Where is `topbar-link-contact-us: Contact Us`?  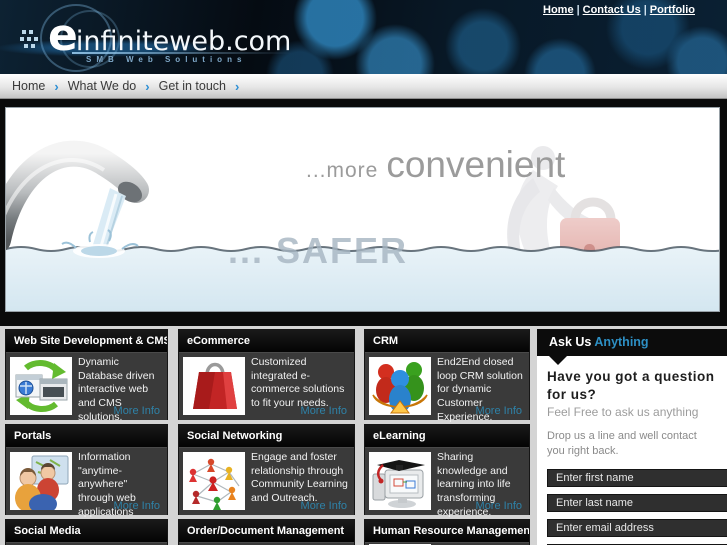 topbar-link-contact-us: Contact Us is located at coordinates (612, 10).